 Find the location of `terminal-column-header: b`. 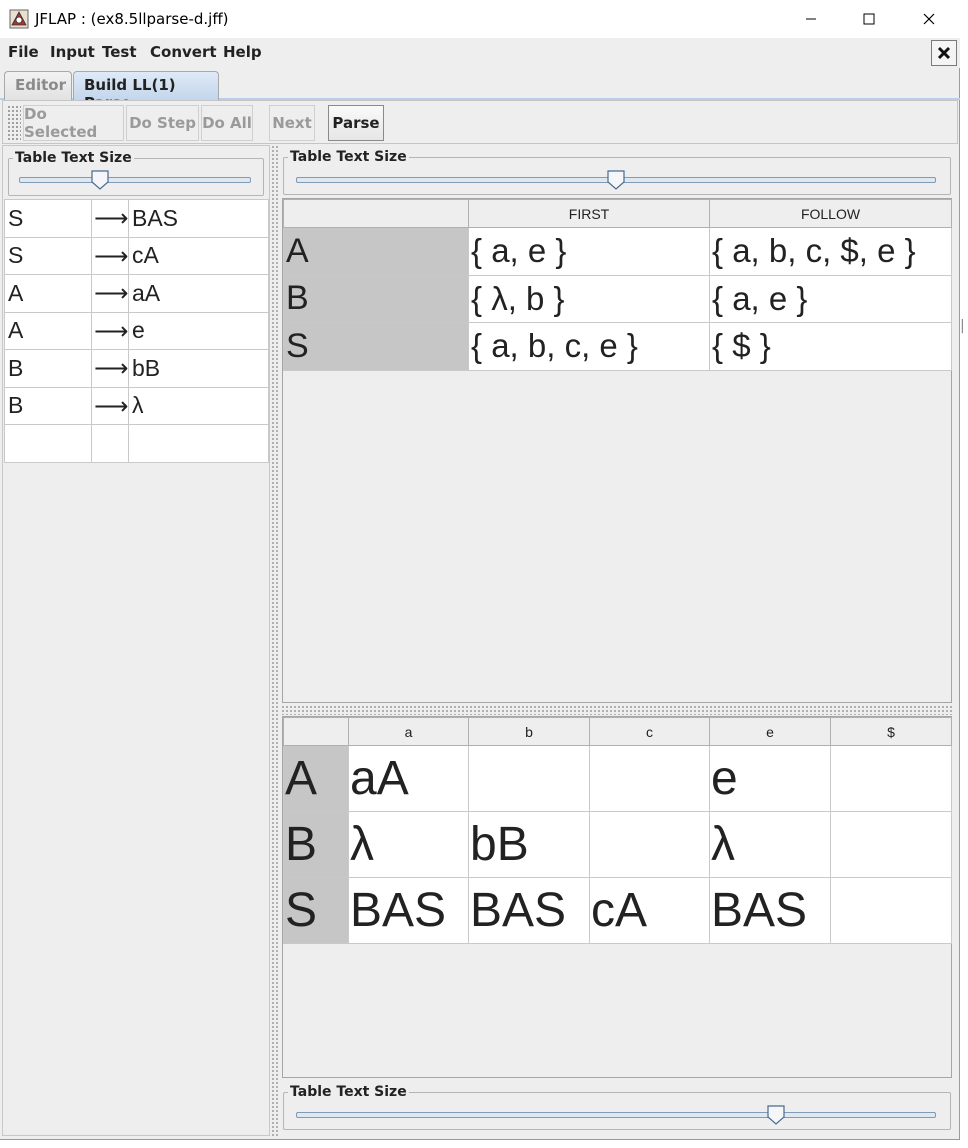

terminal-column-header: b is located at coordinates (529, 731).